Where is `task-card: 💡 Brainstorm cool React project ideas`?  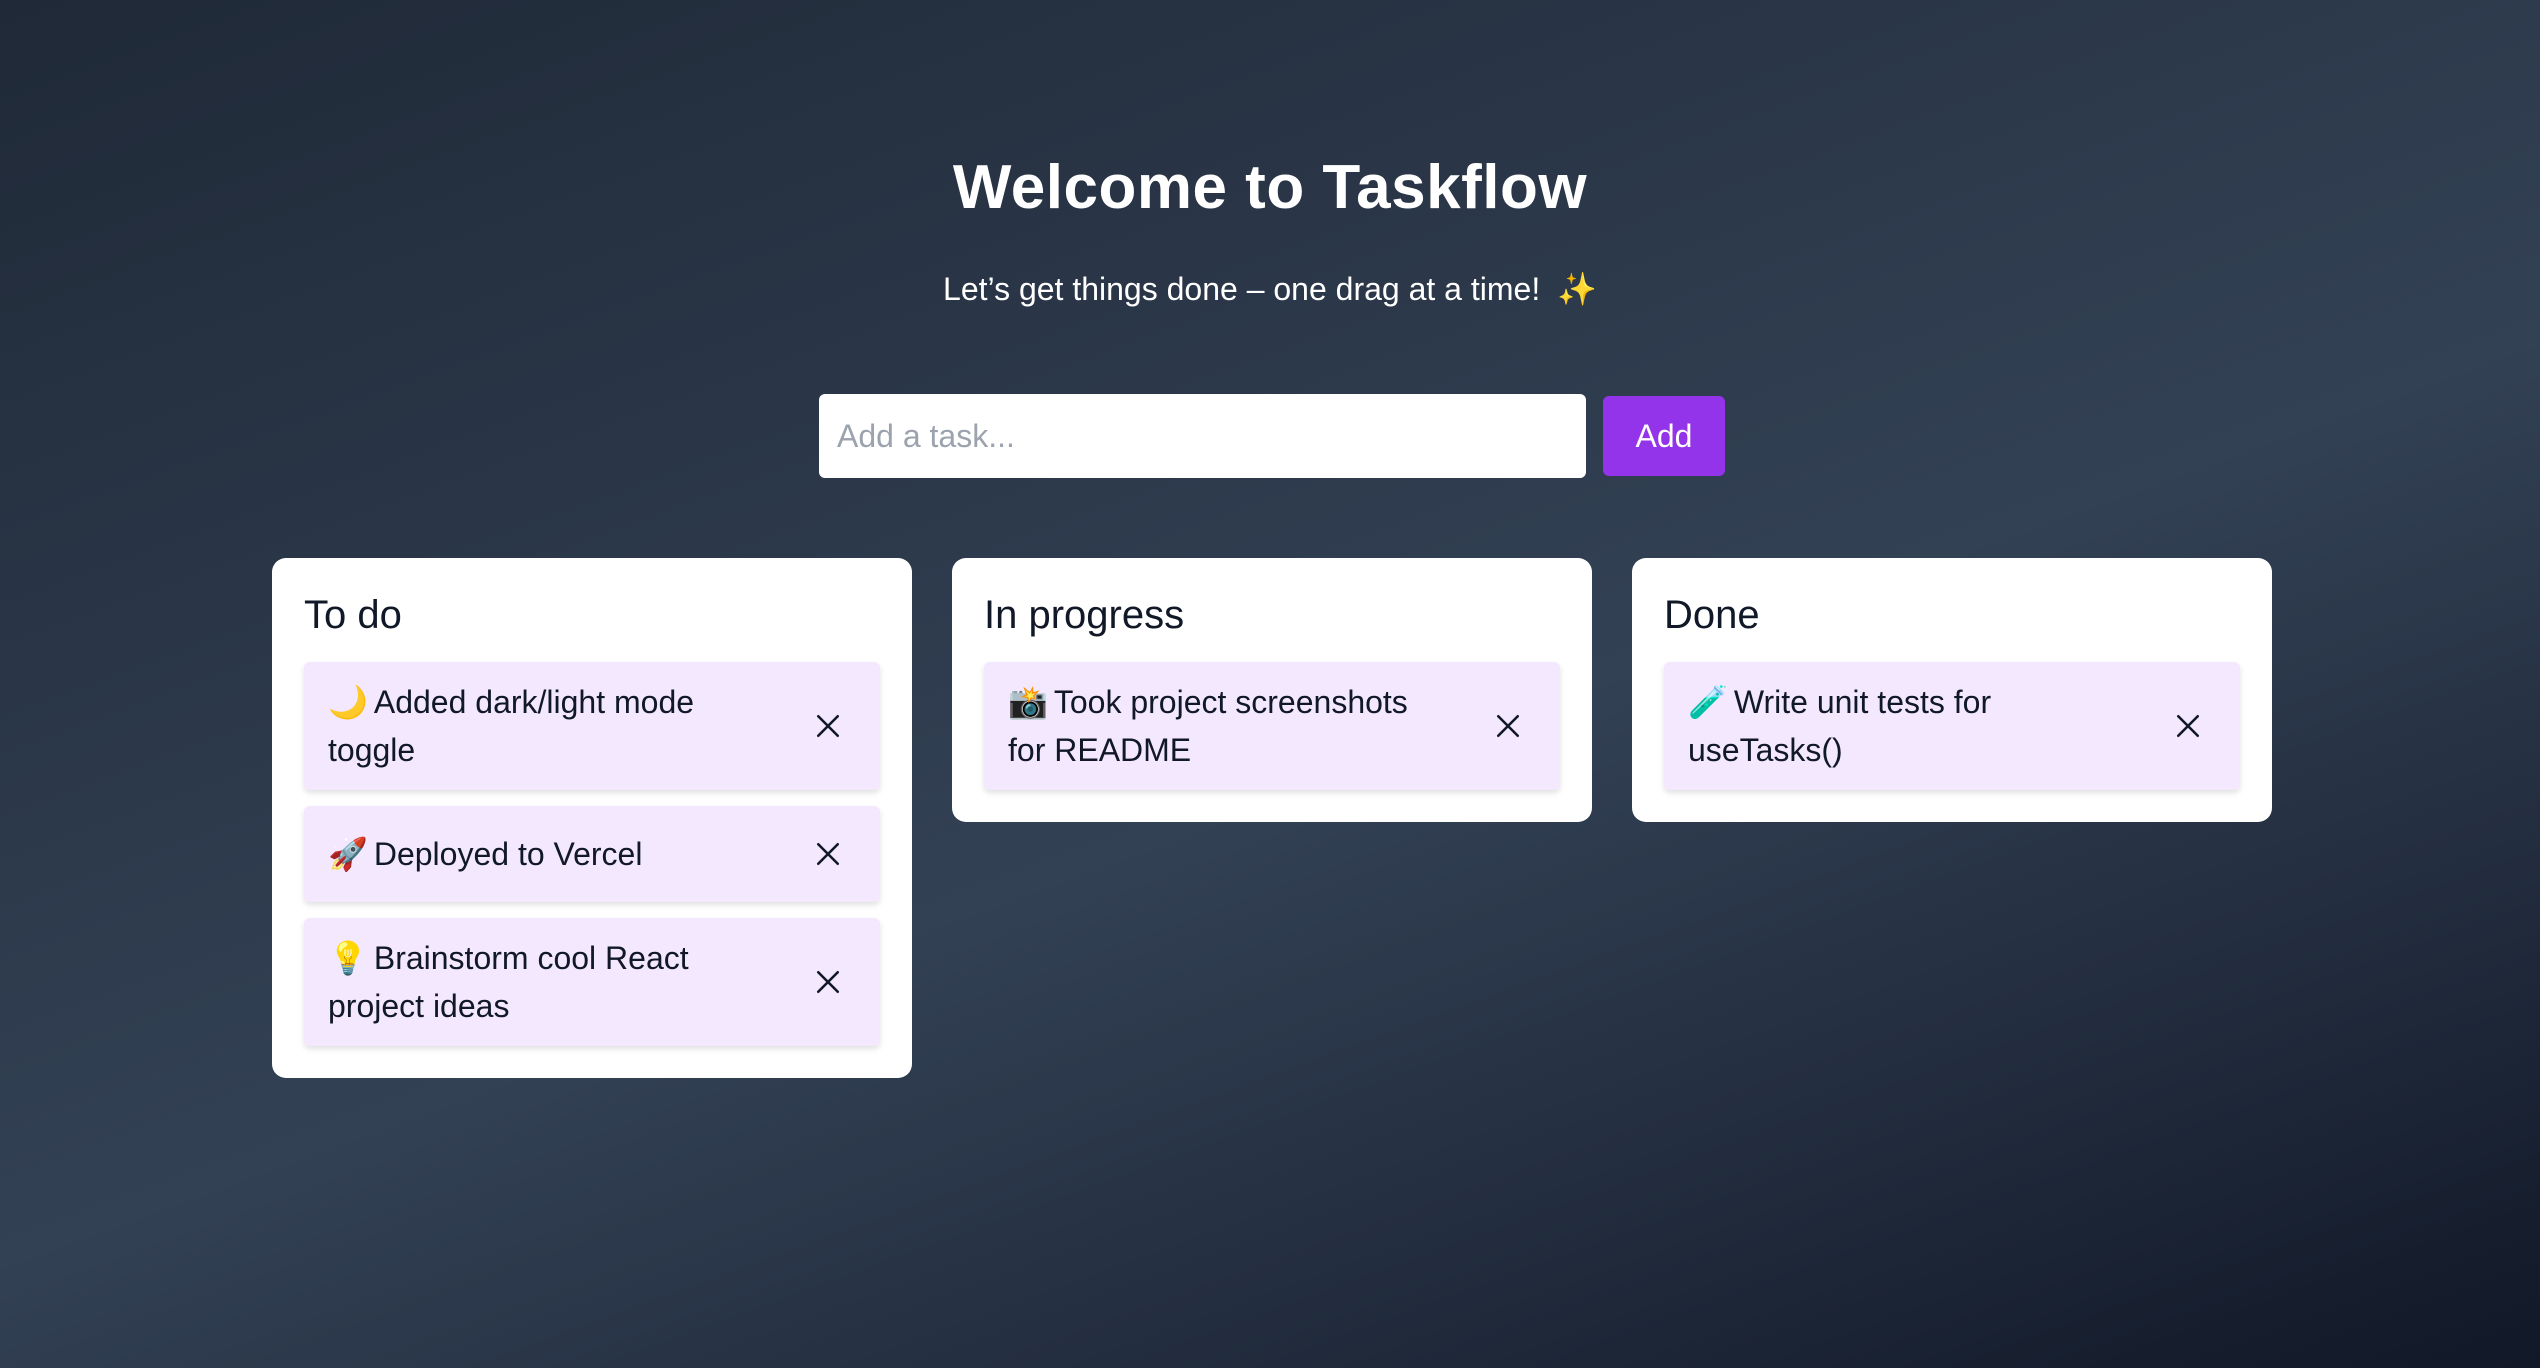
task-card: 💡 Brainstorm cool React project ideas is located at coordinates (592, 982).